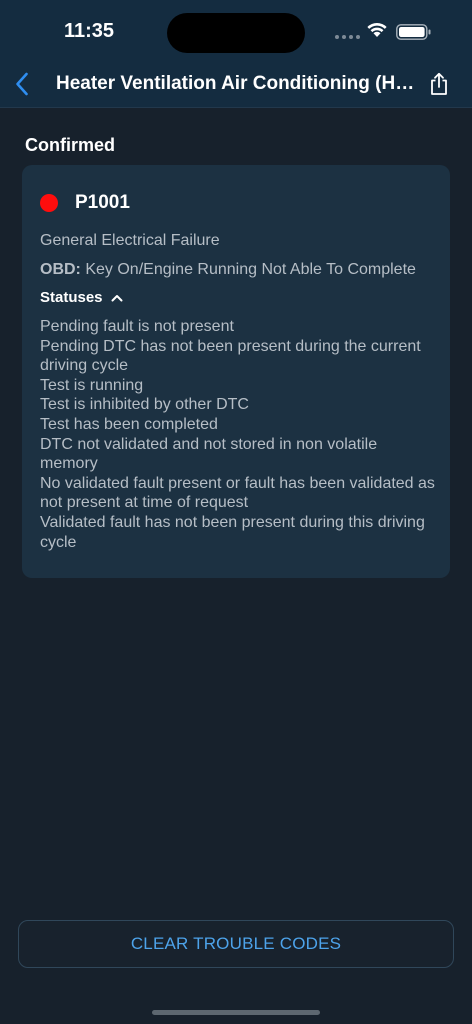 Image resolution: width=472 pixels, height=1024 pixels. Describe the element at coordinates (89, 31) in the screenshot. I see `status-time: 11:35` at that location.